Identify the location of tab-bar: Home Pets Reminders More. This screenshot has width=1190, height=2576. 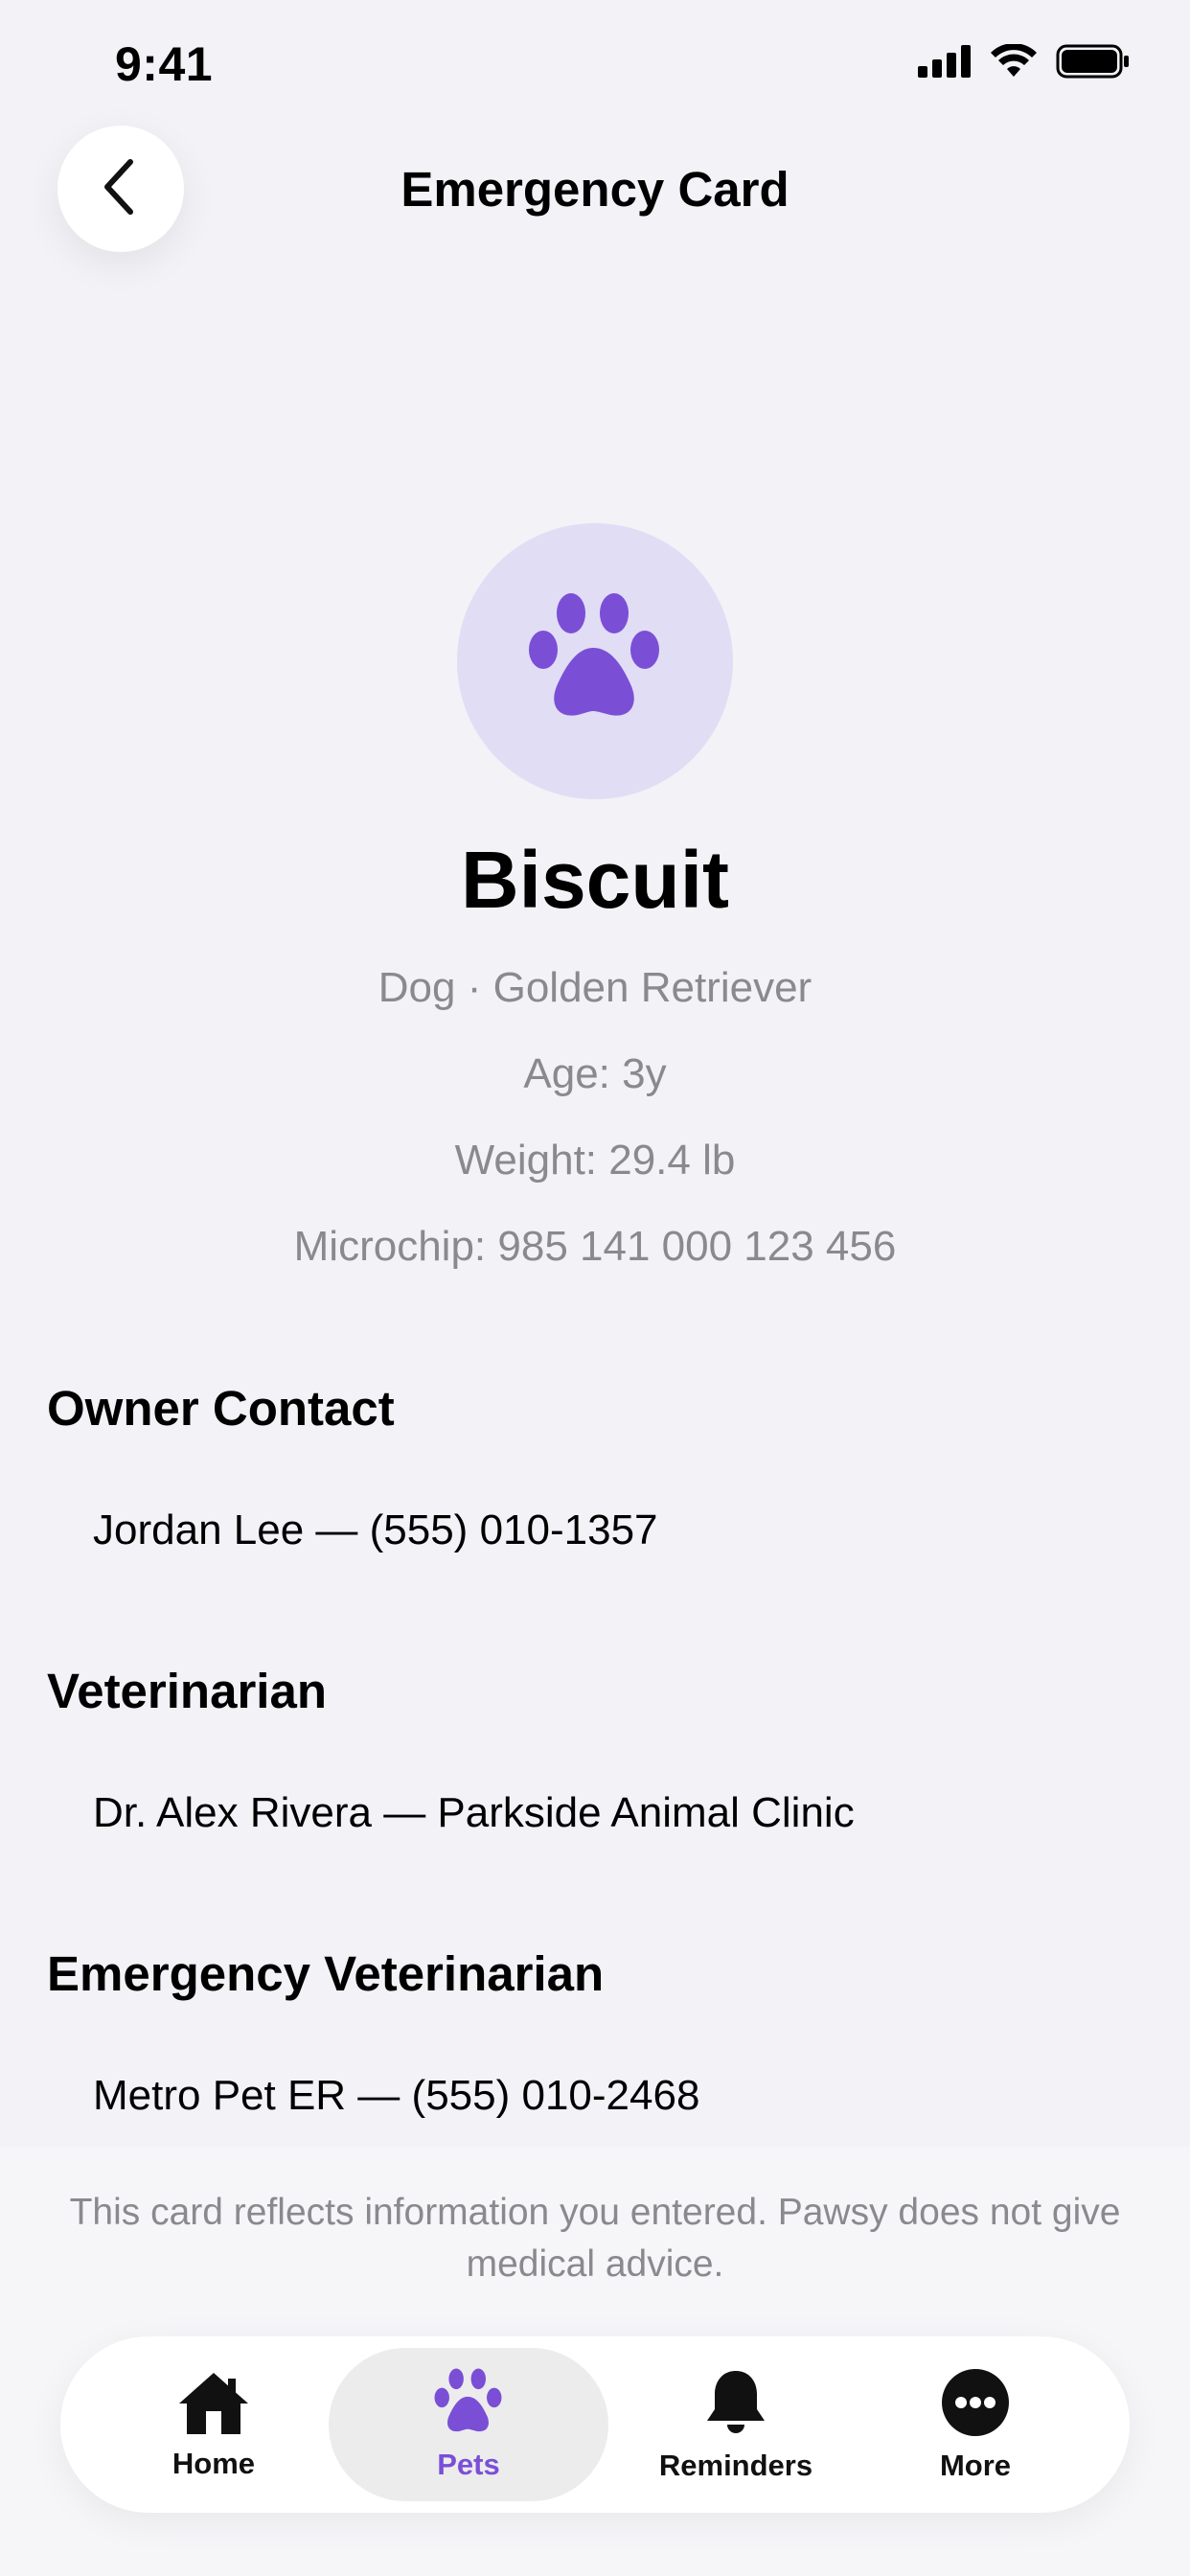
(595, 2424).